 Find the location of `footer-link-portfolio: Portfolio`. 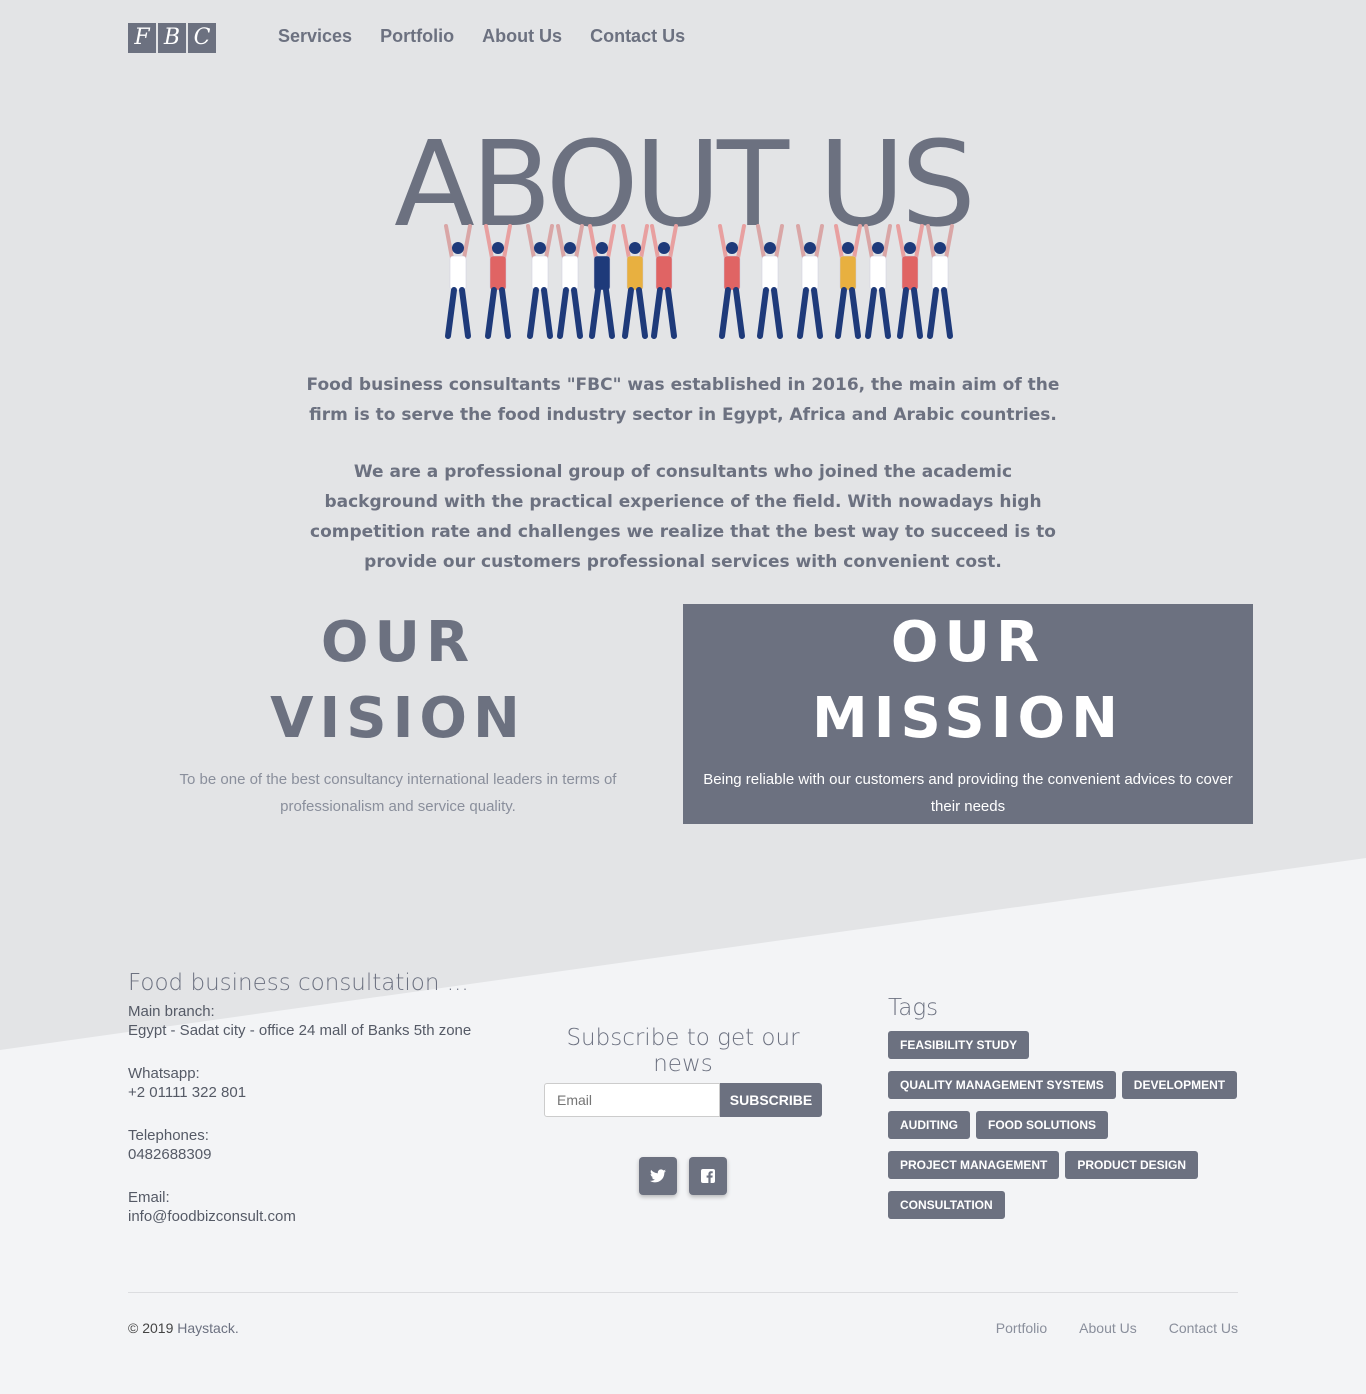

footer-link-portfolio: Portfolio is located at coordinates (1021, 1328).